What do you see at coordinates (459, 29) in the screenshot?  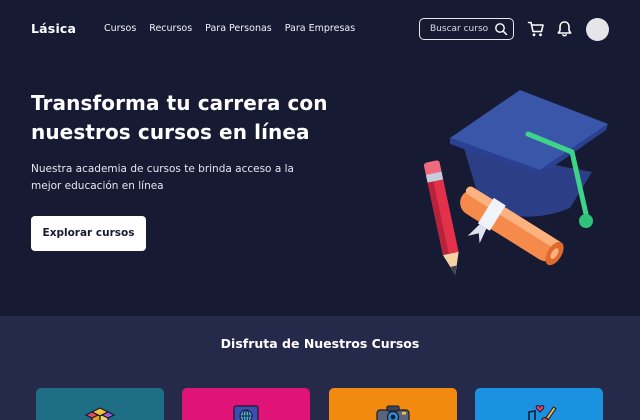 I see `search-placeholder: Buscar curso` at bounding box center [459, 29].